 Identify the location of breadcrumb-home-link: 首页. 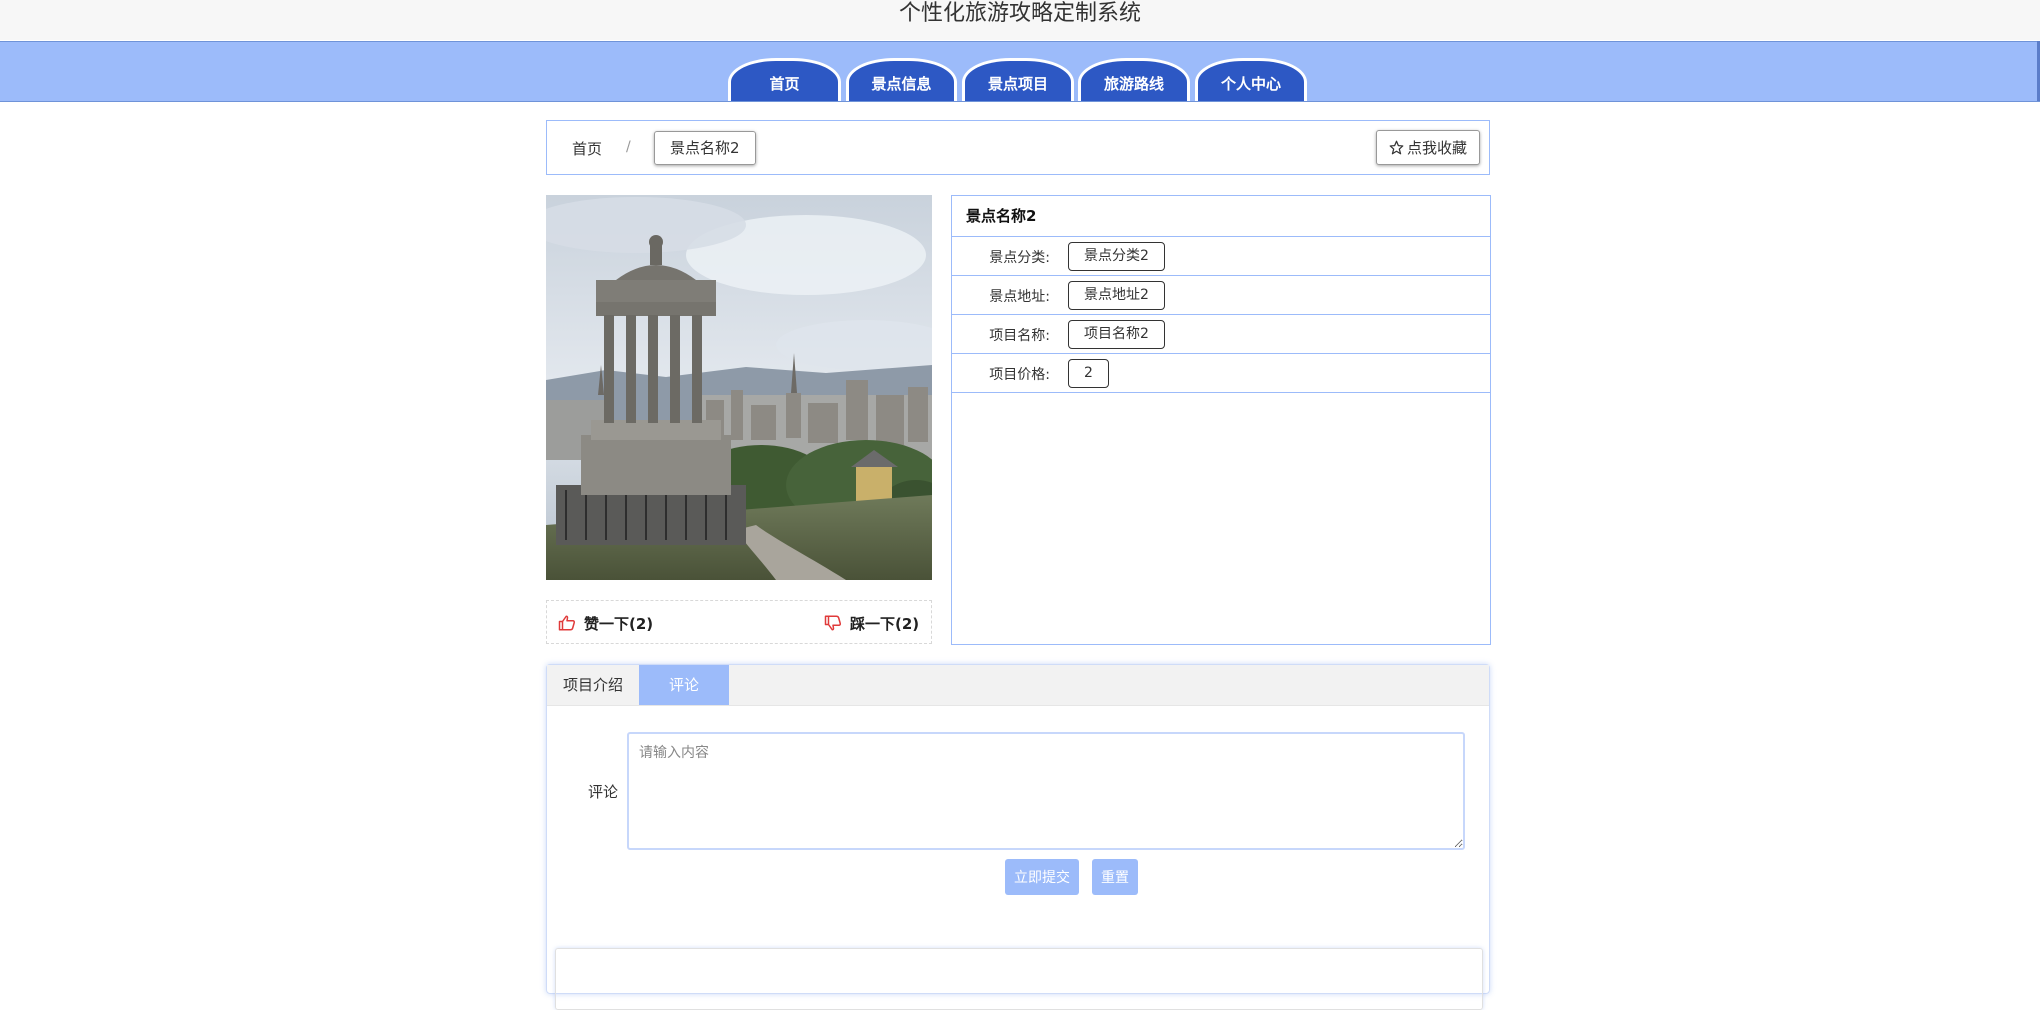
(587, 148).